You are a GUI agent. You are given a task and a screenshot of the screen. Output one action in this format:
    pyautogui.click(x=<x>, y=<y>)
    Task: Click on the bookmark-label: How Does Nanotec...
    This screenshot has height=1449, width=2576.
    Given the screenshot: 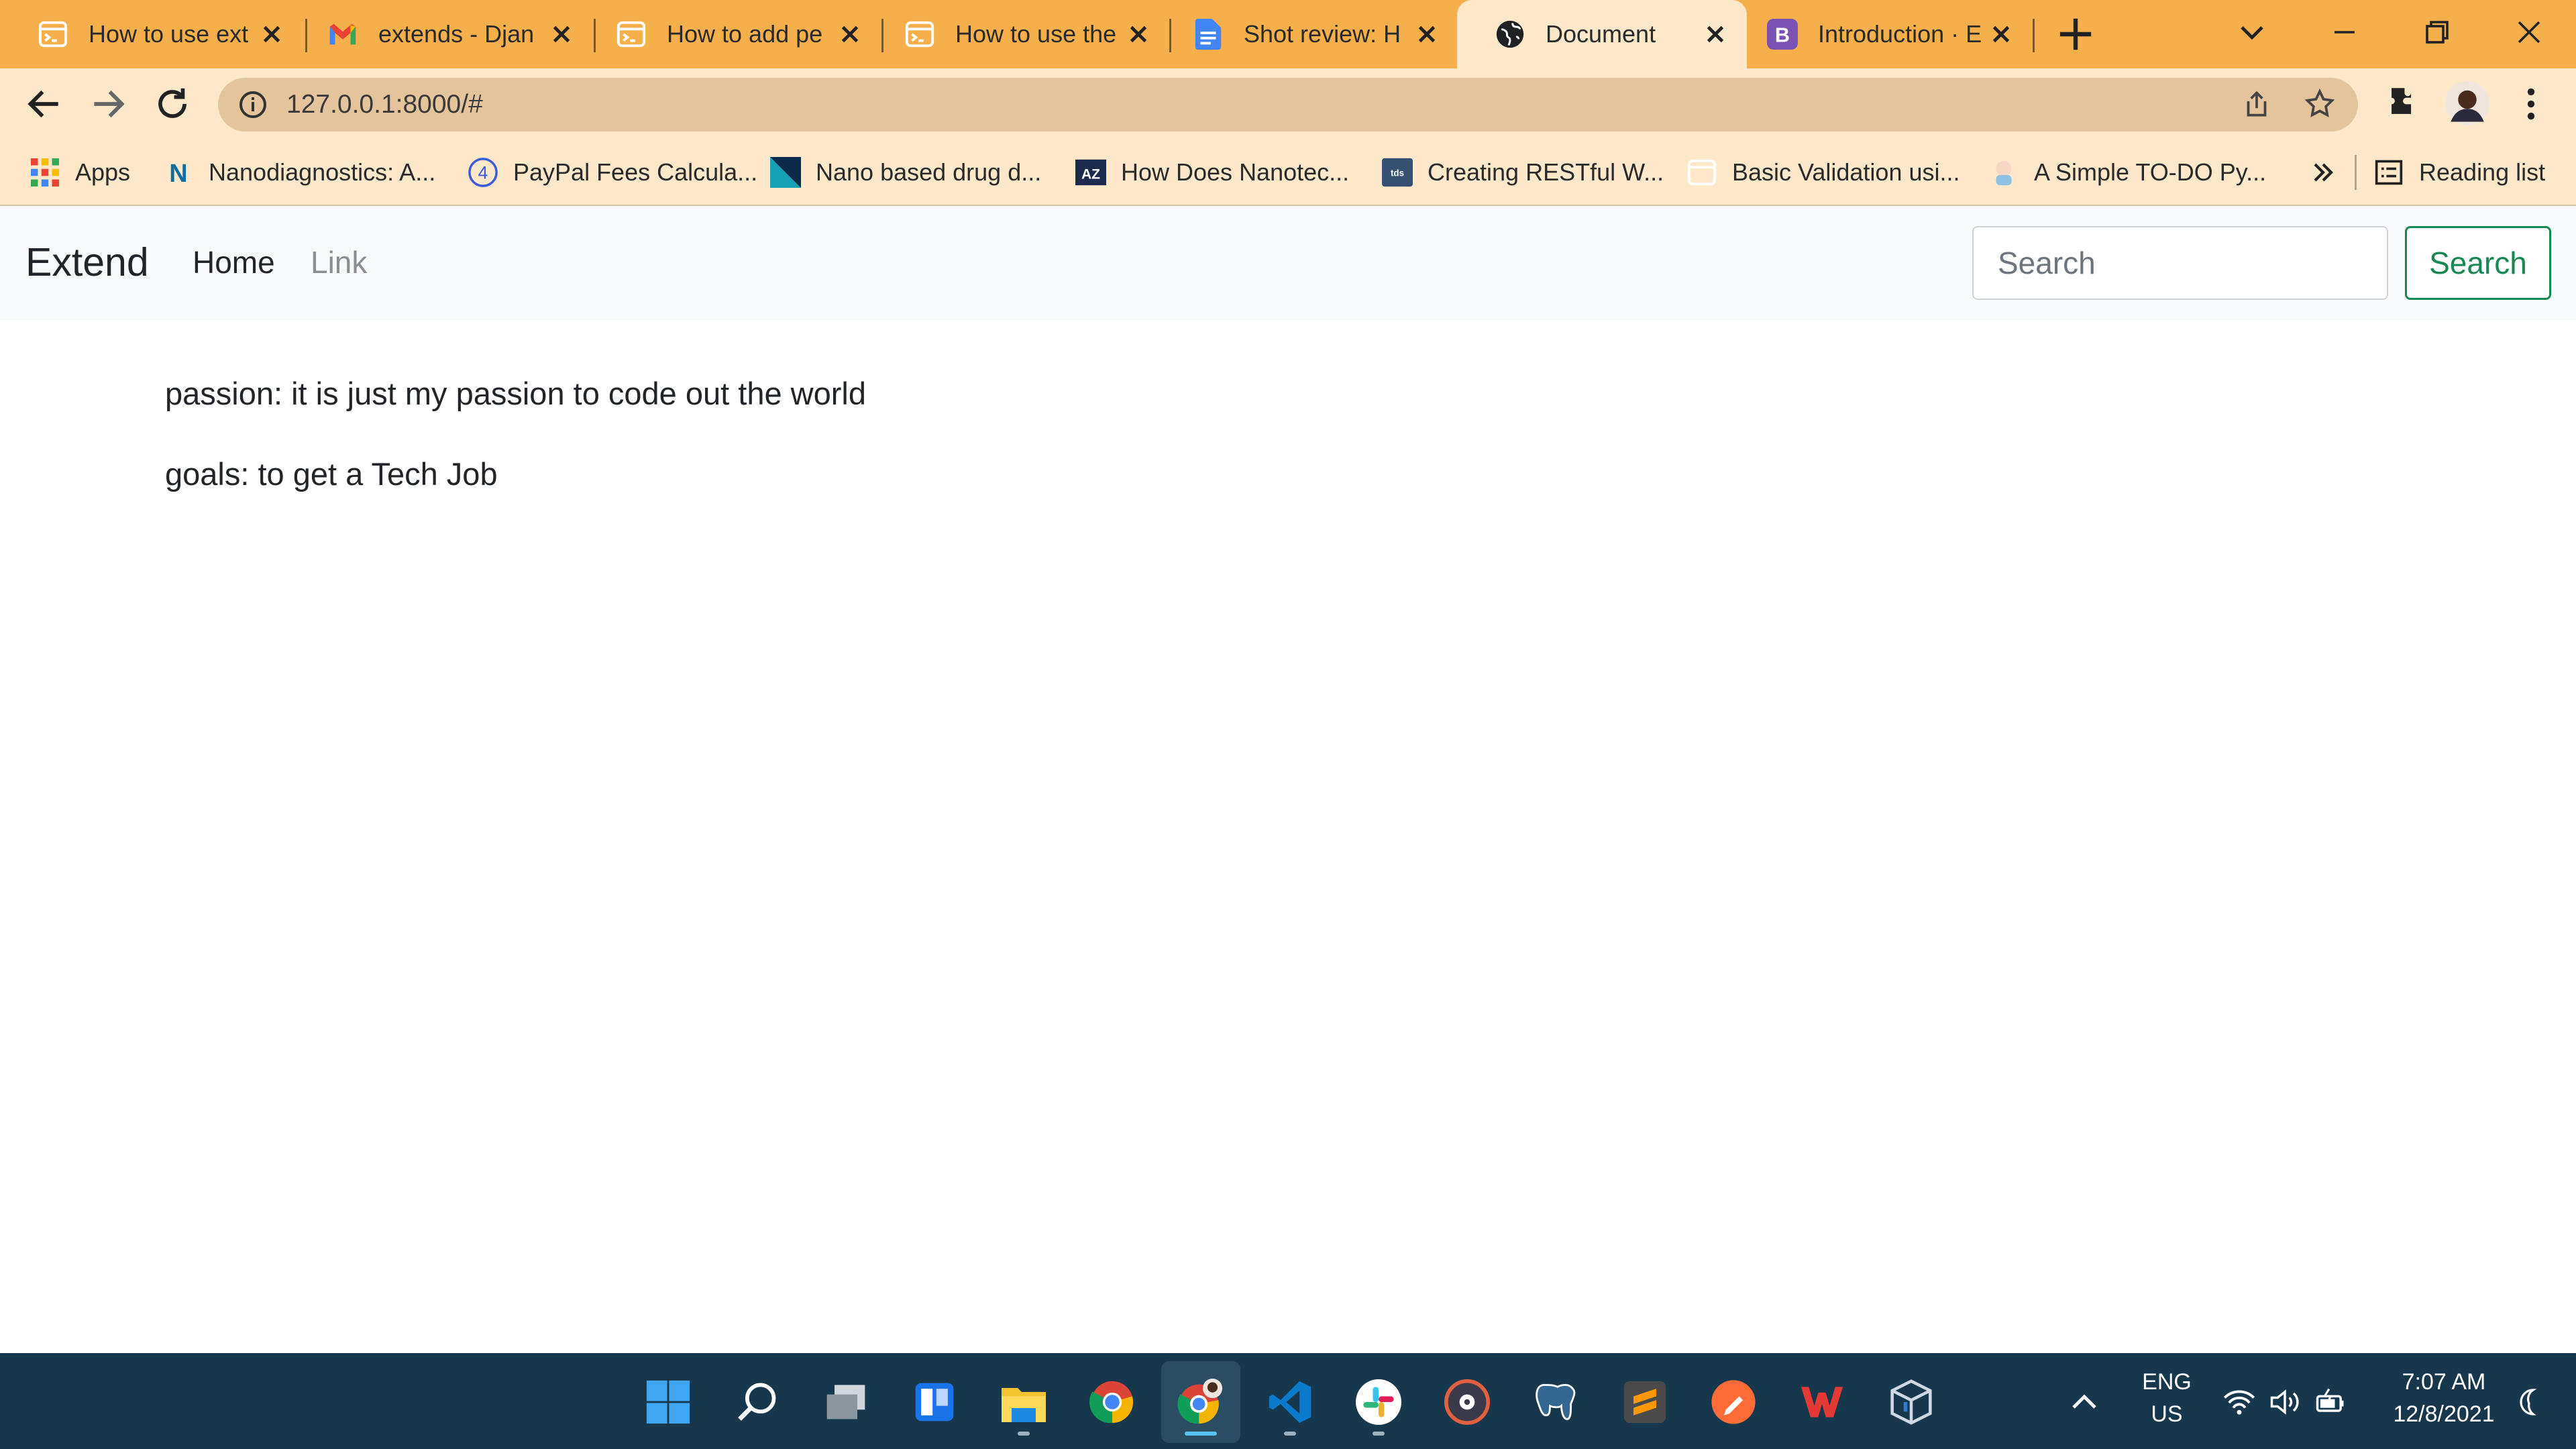 What is the action you would take?
    pyautogui.click(x=1235, y=172)
    